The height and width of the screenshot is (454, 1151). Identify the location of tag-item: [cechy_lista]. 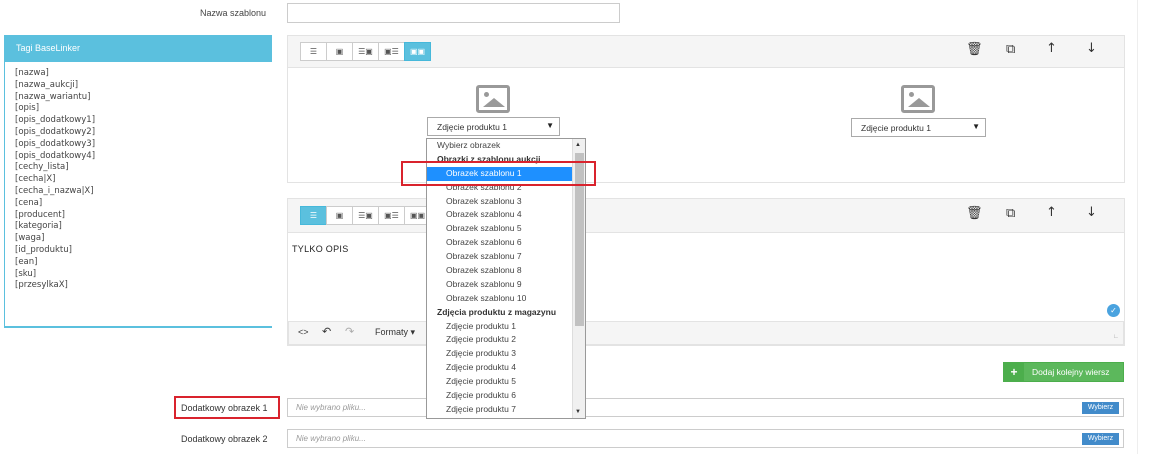
(55, 168).